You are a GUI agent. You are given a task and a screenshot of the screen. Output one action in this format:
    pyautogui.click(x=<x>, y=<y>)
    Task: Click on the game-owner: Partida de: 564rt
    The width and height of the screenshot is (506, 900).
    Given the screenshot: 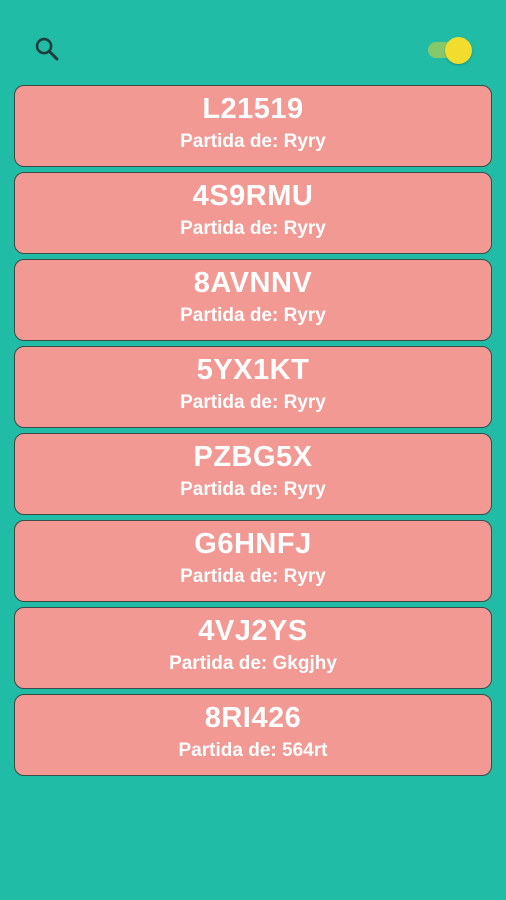 What is the action you would take?
    pyautogui.click(x=253, y=750)
    